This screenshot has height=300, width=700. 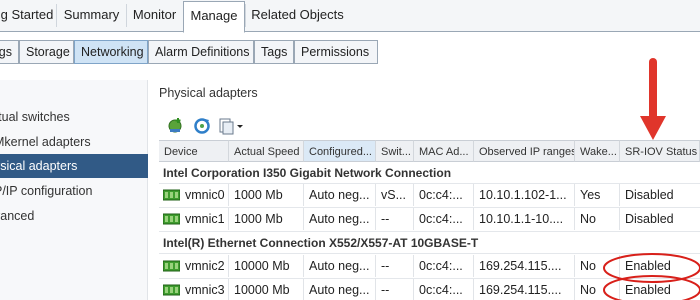 I want to click on tab-label: Manage, so click(x=214, y=15).